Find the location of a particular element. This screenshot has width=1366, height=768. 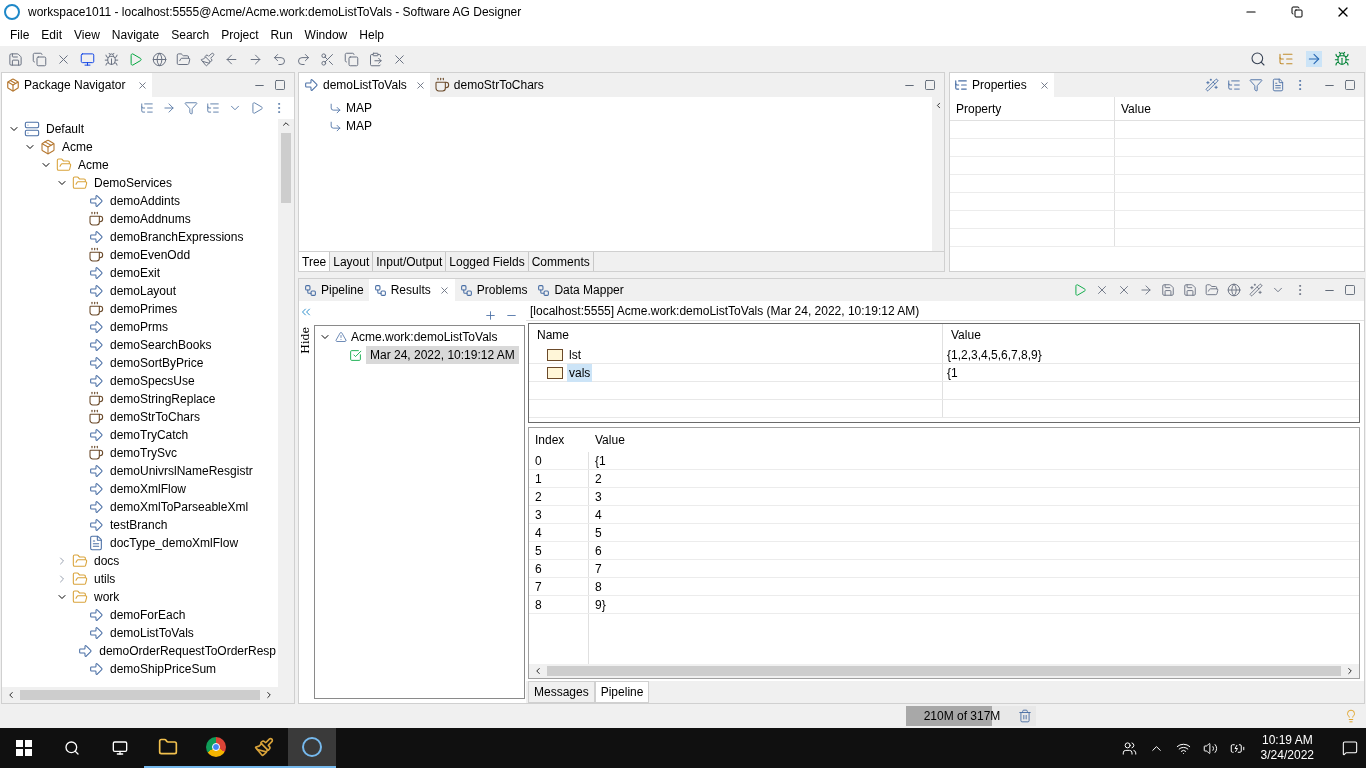

tree-item: demoUnivrslNameResgistr is located at coordinates (181, 471).